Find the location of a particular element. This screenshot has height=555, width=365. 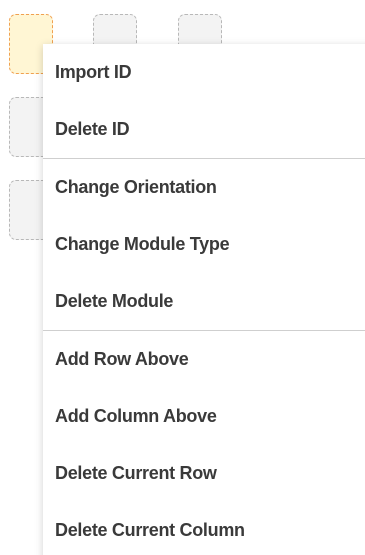

menu-item-import-id: Import ID is located at coordinates (204, 72).